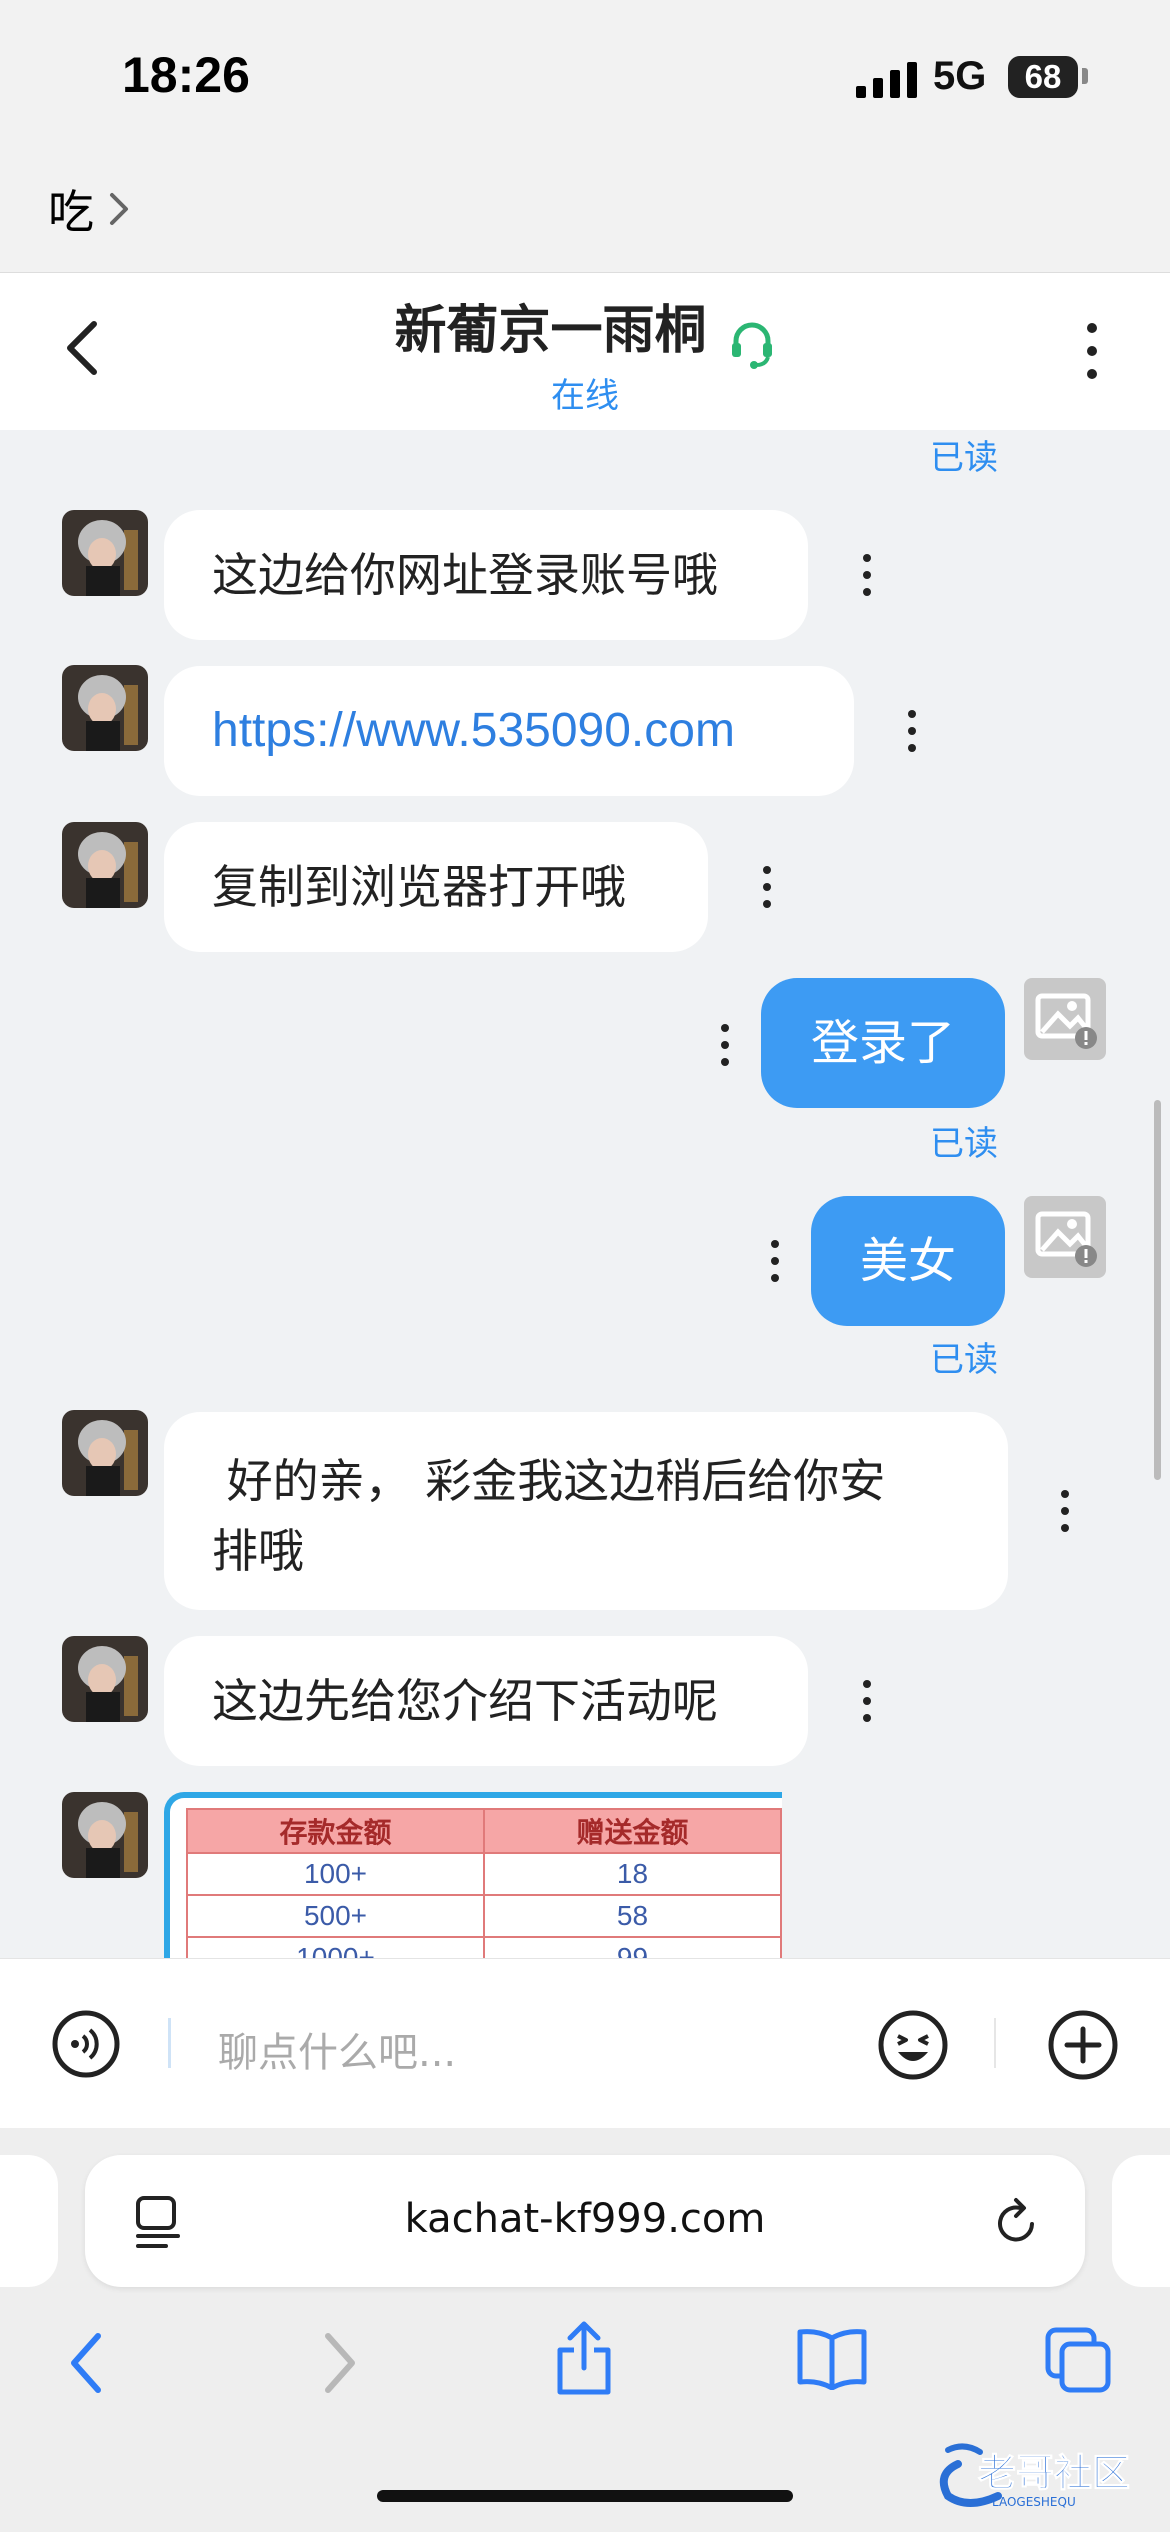  Describe the element at coordinates (584, 2358) in the screenshot. I see `share-icon` at that location.